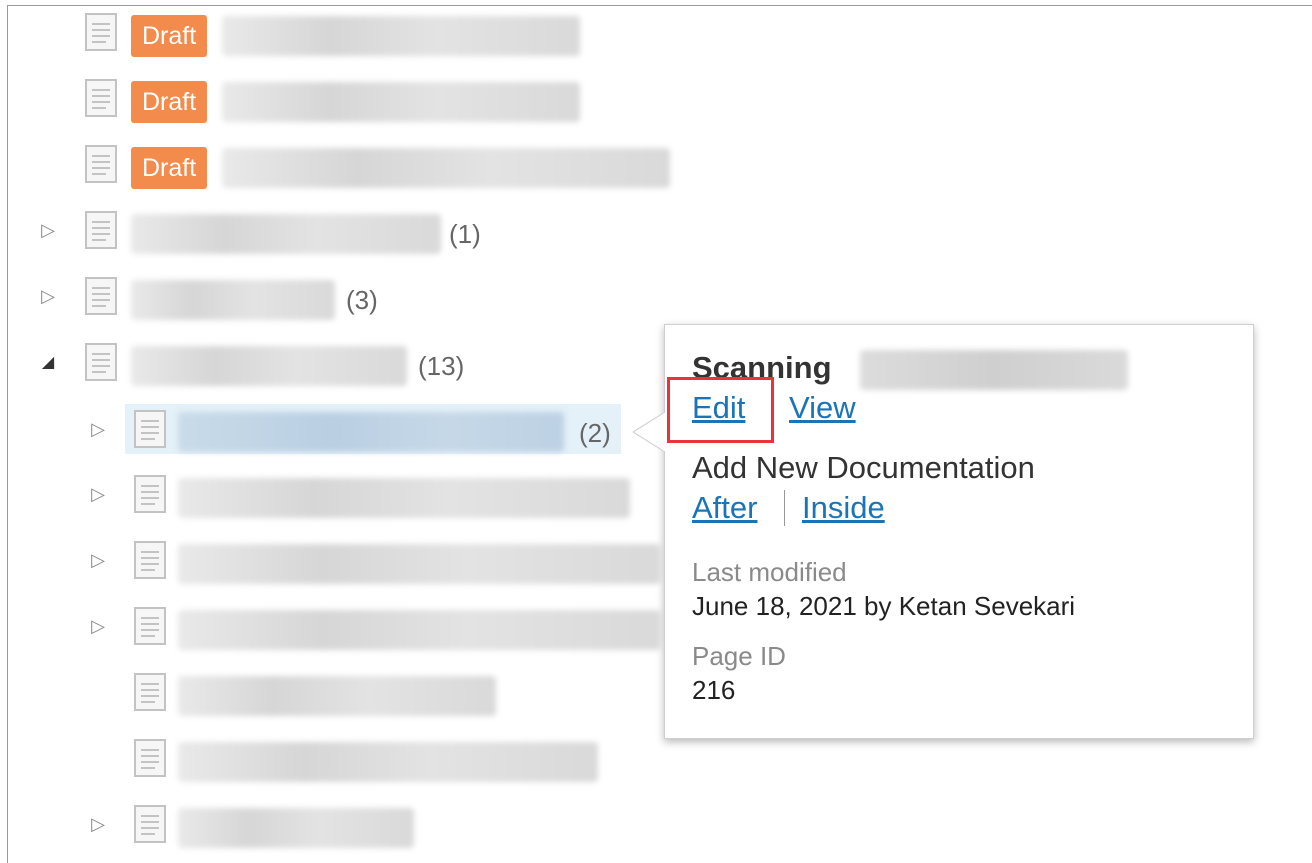 The width and height of the screenshot is (1312, 863). Describe the element at coordinates (465, 234) in the screenshot. I see `child-count: (1)` at that location.